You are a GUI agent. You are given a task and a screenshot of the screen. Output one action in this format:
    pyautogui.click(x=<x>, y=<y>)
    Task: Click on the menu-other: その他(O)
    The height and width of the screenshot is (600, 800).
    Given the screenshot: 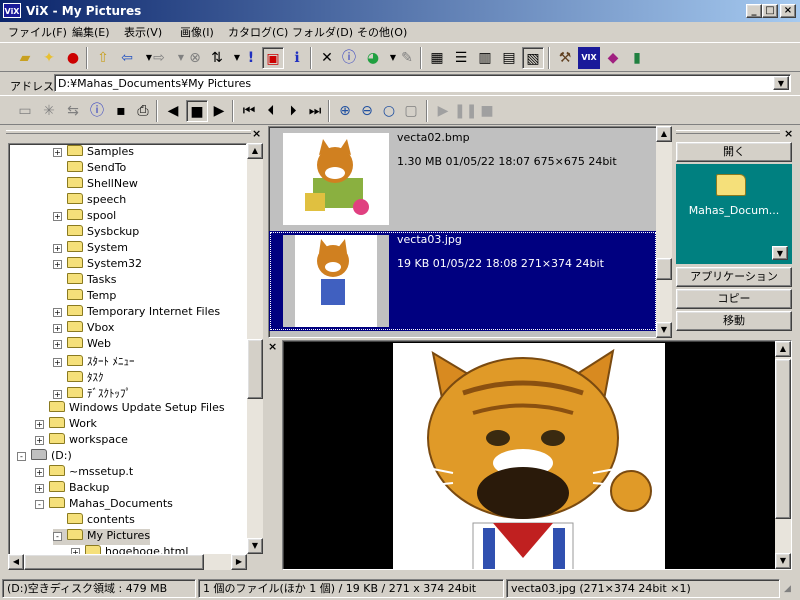 What is the action you would take?
    pyautogui.click(x=382, y=32)
    